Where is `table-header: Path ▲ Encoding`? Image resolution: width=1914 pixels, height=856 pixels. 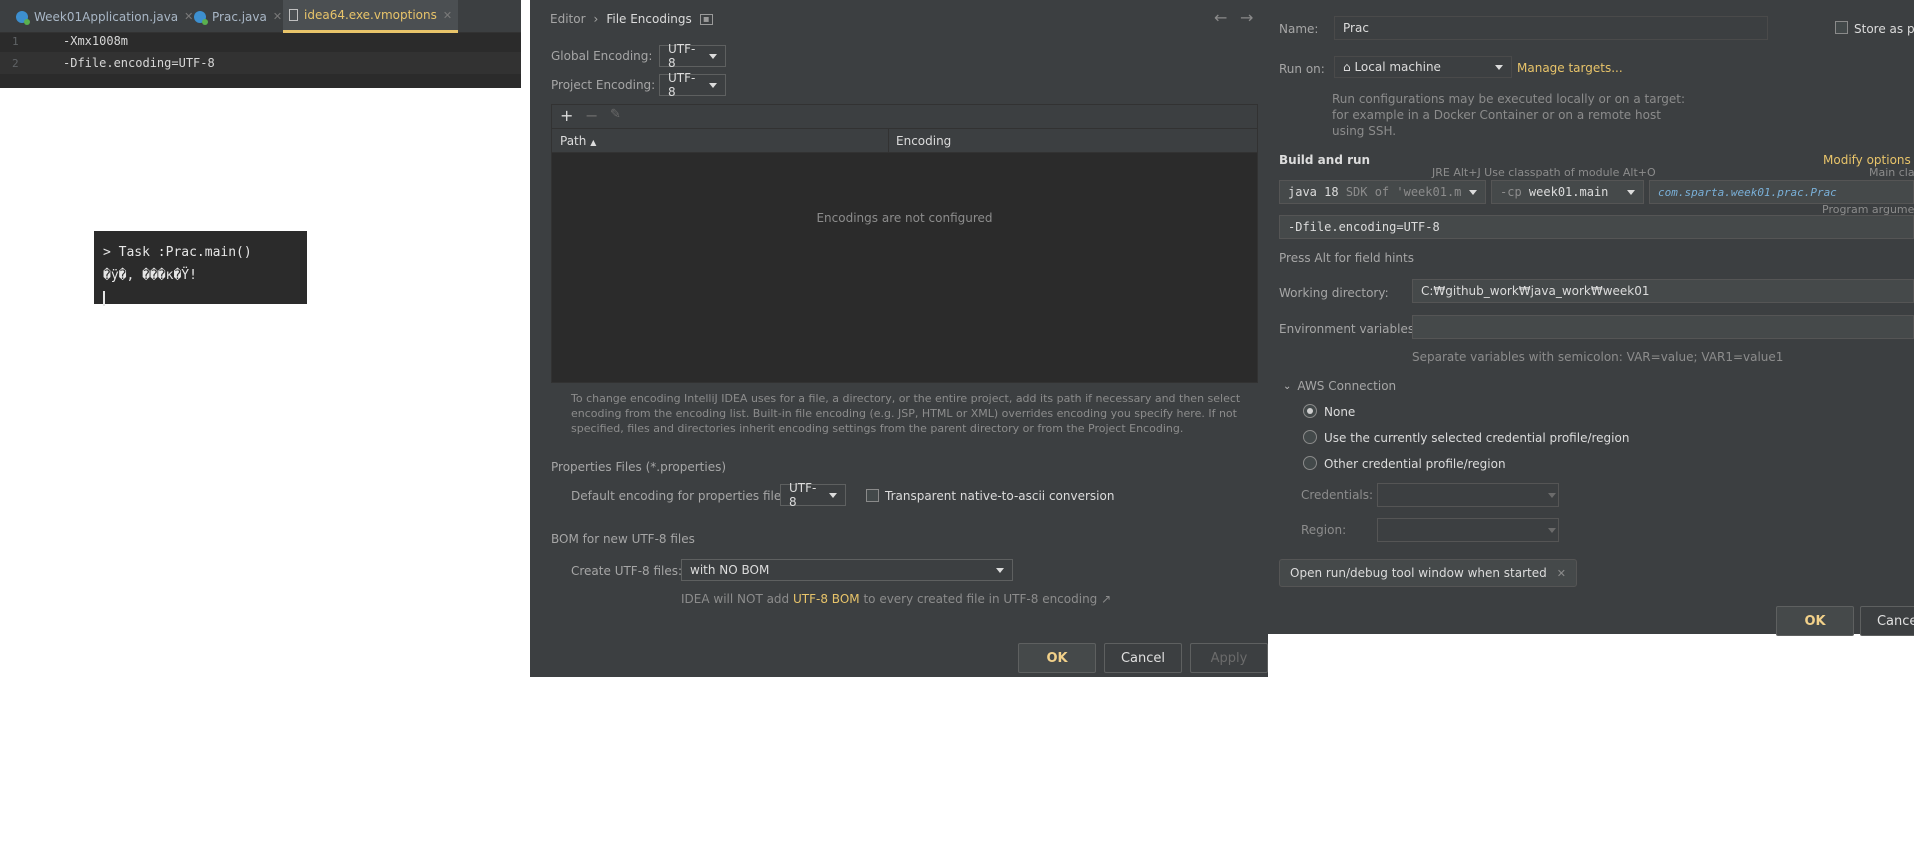
table-header: Path ▲ Encoding is located at coordinates (904, 141).